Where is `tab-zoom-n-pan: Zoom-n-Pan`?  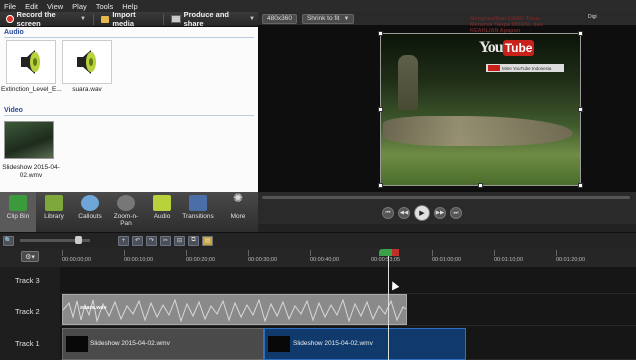 tab-zoom-n-pan: Zoom-n-Pan is located at coordinates (126, 212).